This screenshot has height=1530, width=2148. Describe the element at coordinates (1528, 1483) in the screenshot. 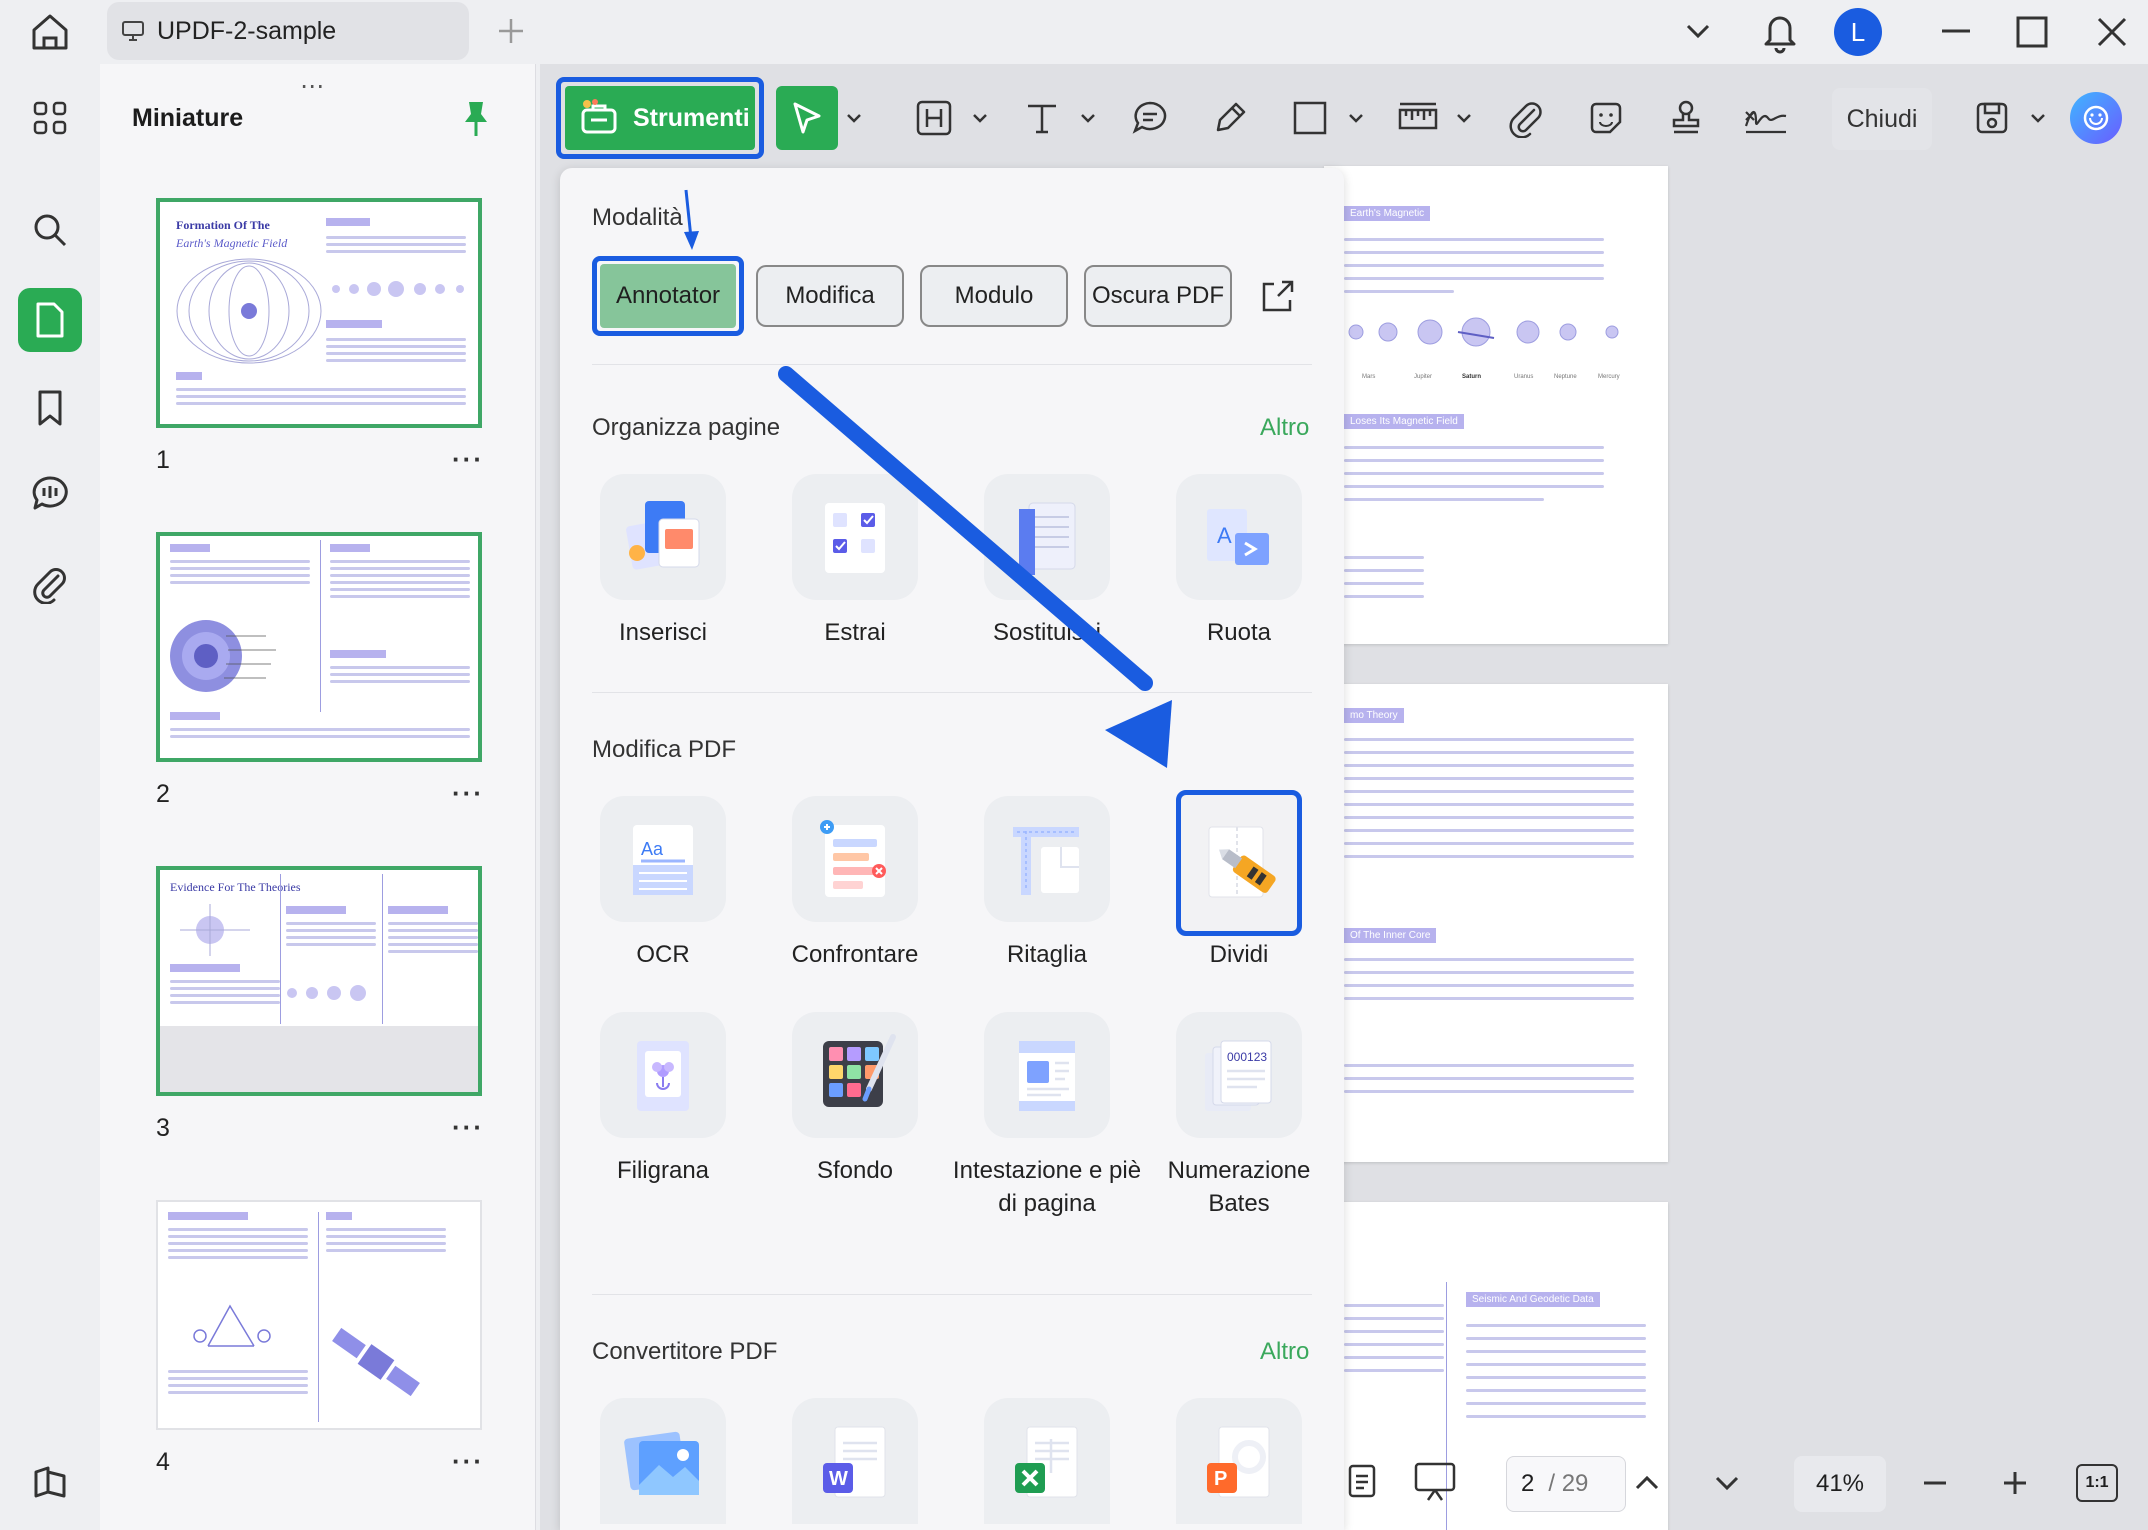

I see `current-page: 2` at that location.